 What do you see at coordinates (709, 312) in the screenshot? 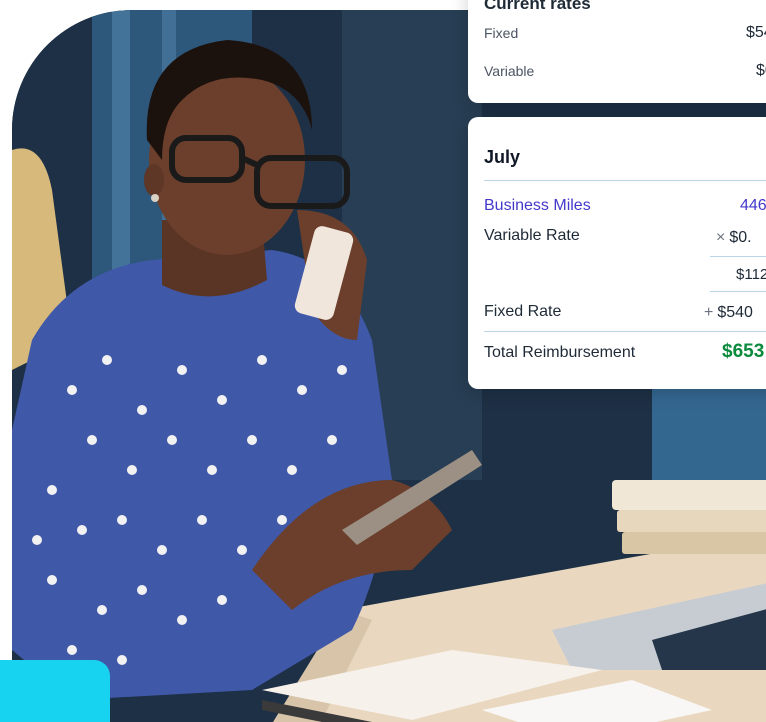
I see `plus-icon: +` at bounding box center [709, 312].